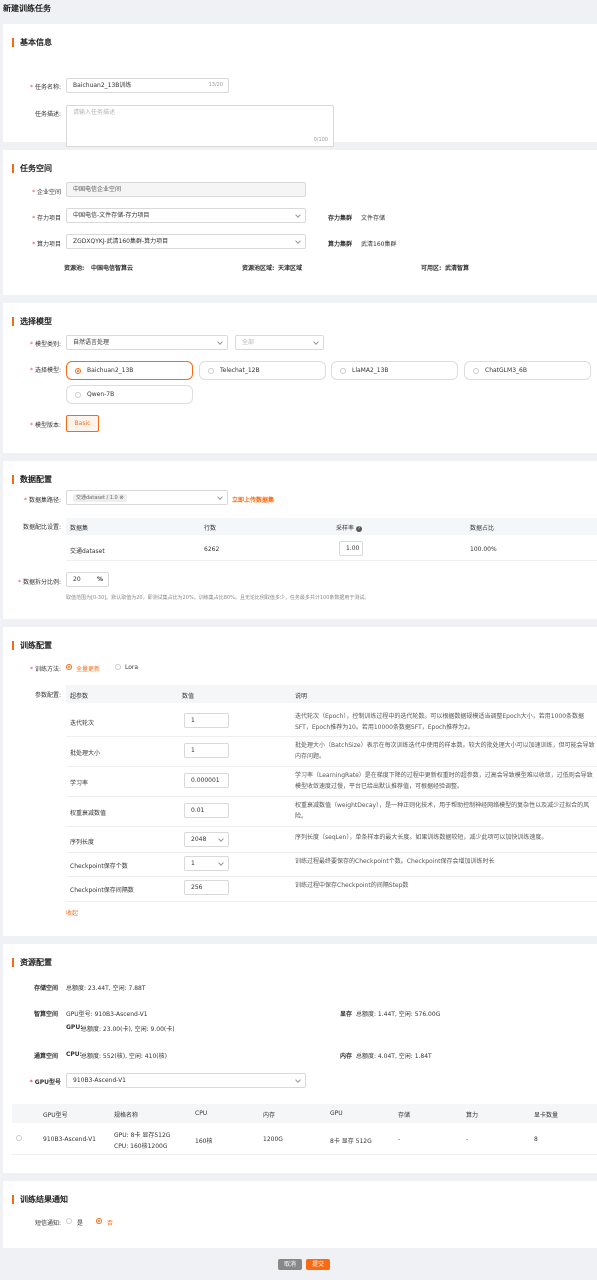 The image size is (597, 1280). What do you see at coordinates (107, 1014) in the screenshot?
I see `ai-gpu-model: GPU型号: 910B3-Ascend-V1` at bounding box center [107, 1014].